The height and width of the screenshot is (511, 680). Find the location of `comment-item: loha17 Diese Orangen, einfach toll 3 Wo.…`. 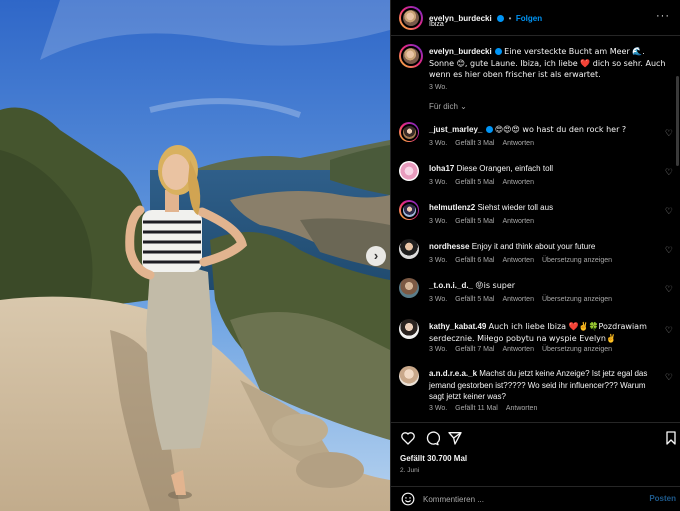

comment-item: loha17 Diese Orangen, einfach toll 3 Wo.… is located at coordinates (539, 177).